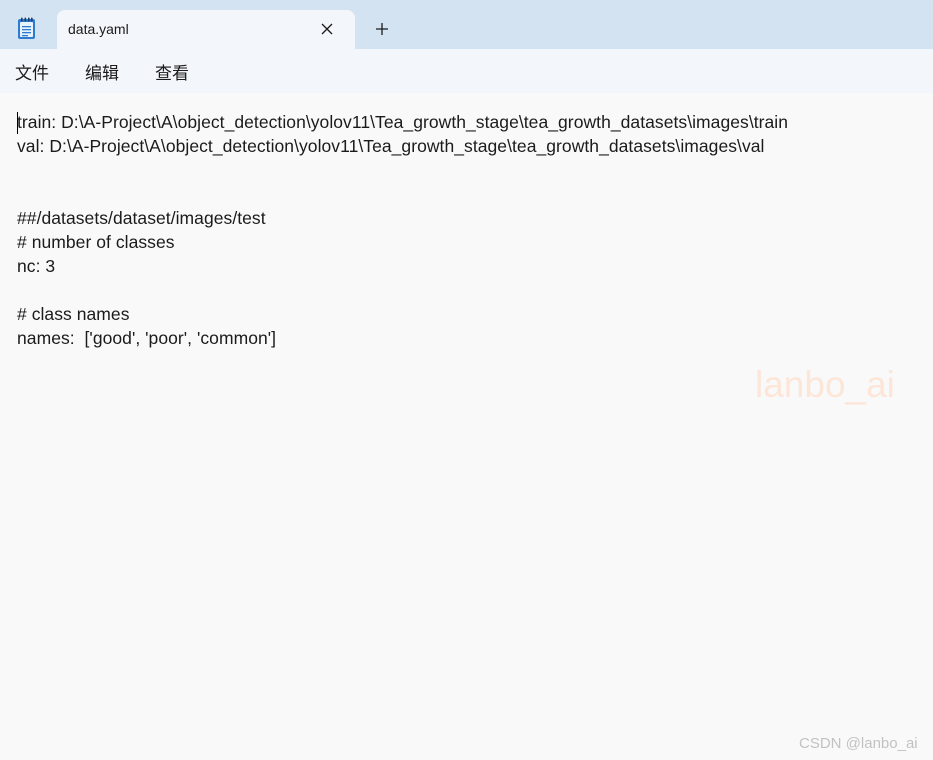  Describe the element at coordinates (466, 24) in the screenshot. I see `tab-strip: data.yaml` at that location.